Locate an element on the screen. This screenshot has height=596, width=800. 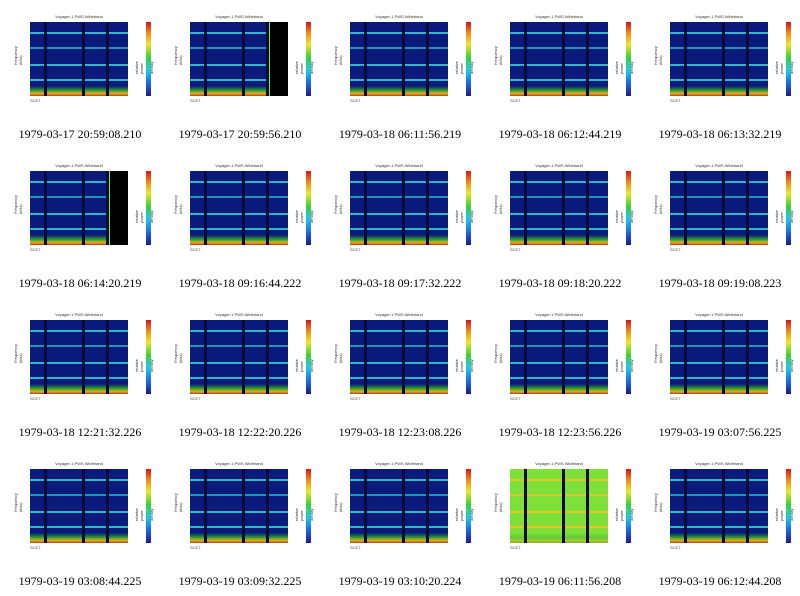
missing-data-region is located at coordinates (279, 59).